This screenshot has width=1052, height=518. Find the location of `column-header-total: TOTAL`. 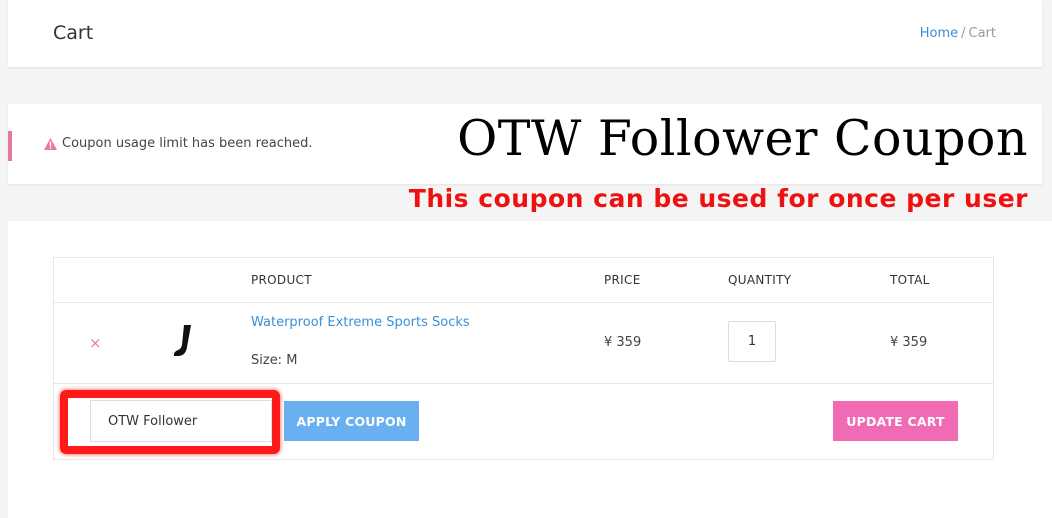

column-header-total: TOTAL is located at coordinates (910, 280).